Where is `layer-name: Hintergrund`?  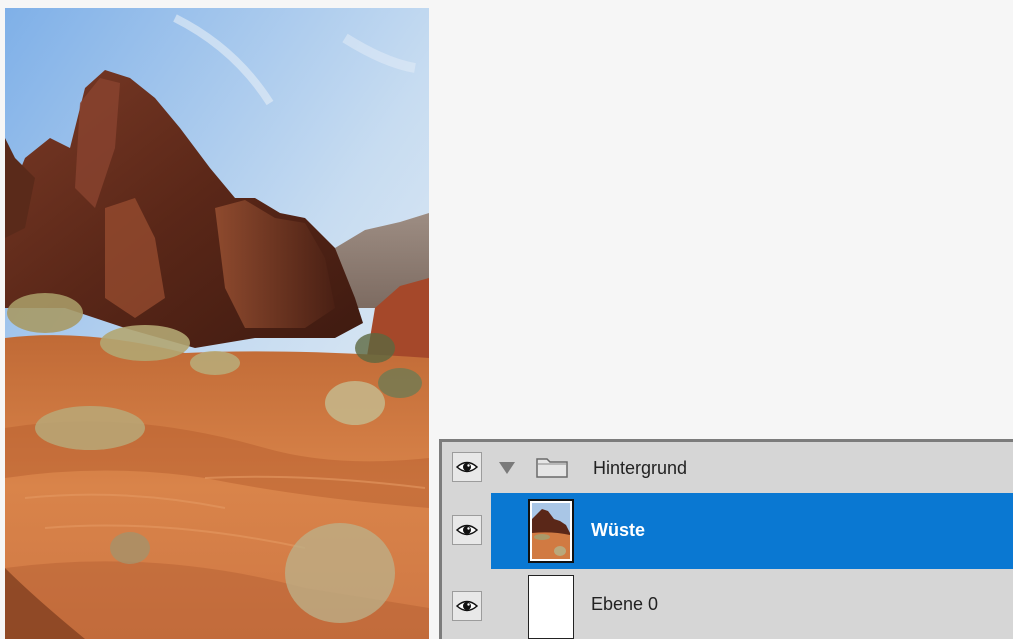 layer-name: Hintergrund is located at coordinates (640, 468).